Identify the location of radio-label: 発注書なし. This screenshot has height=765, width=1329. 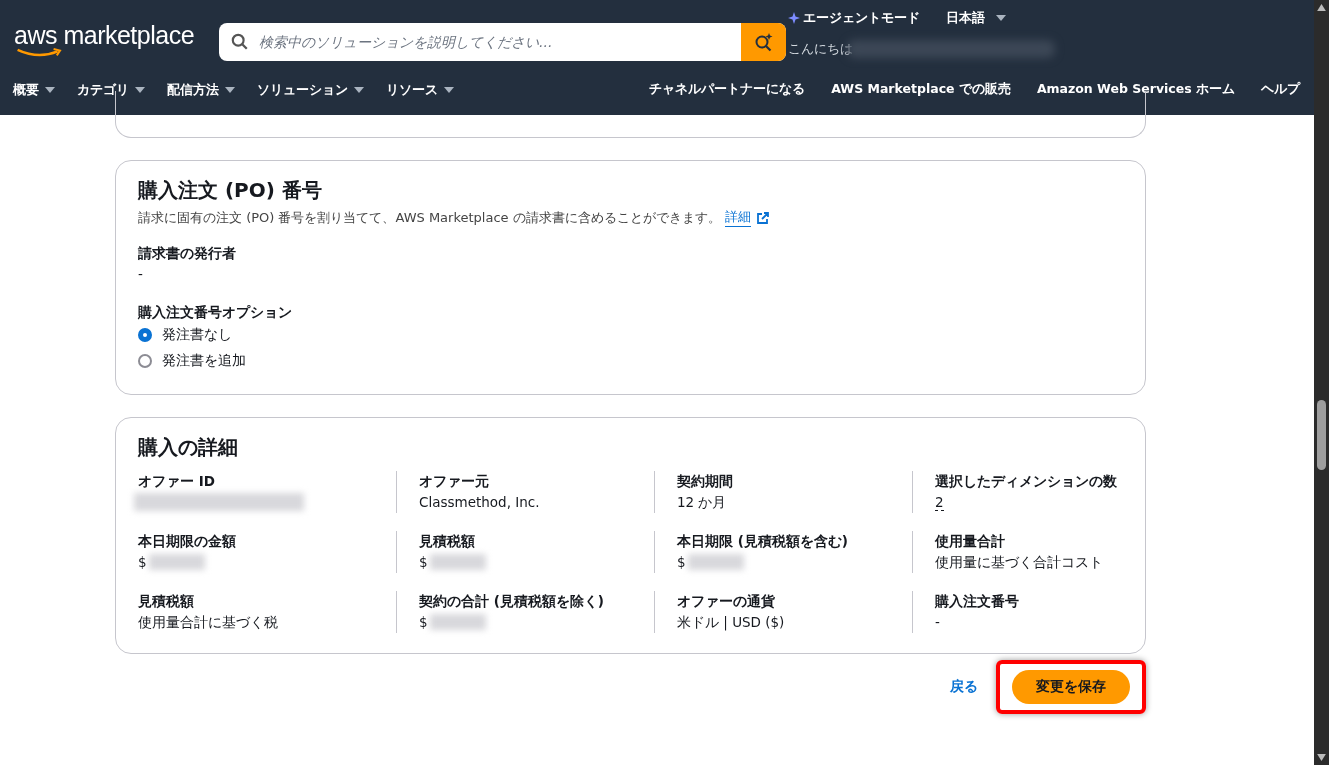
(197, 335).